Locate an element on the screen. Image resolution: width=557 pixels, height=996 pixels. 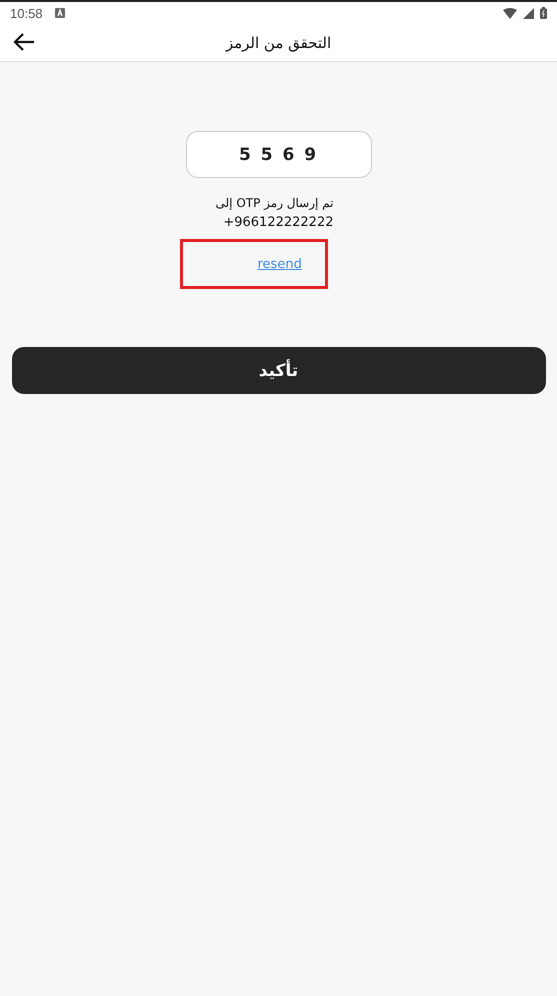
otp-field: 5 5 6 9 is located at coordinates (279, 154).